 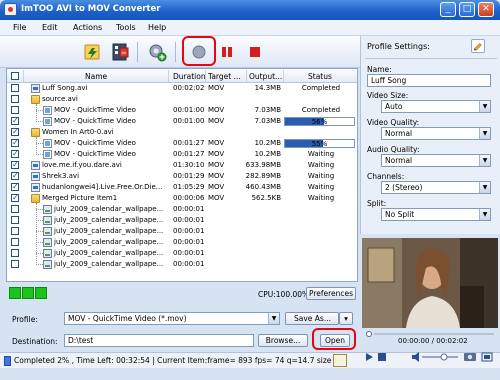 What do you see at coordinates (404, 187) in the screenshot?
I see `channels-value: 2 (Stereo)` at bounding box center [404, 187].